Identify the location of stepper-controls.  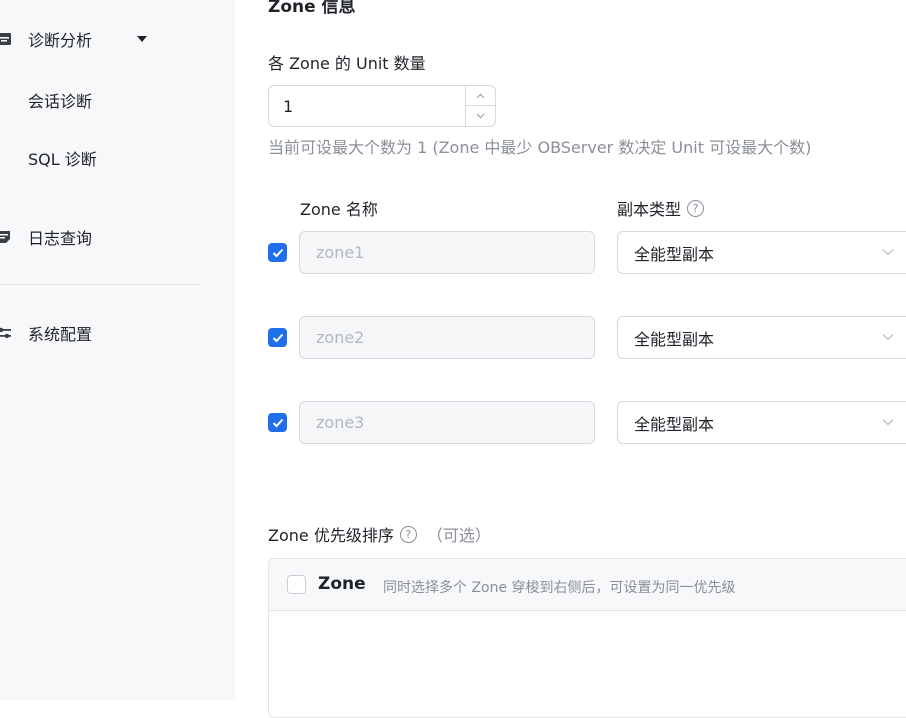
(480, 106).